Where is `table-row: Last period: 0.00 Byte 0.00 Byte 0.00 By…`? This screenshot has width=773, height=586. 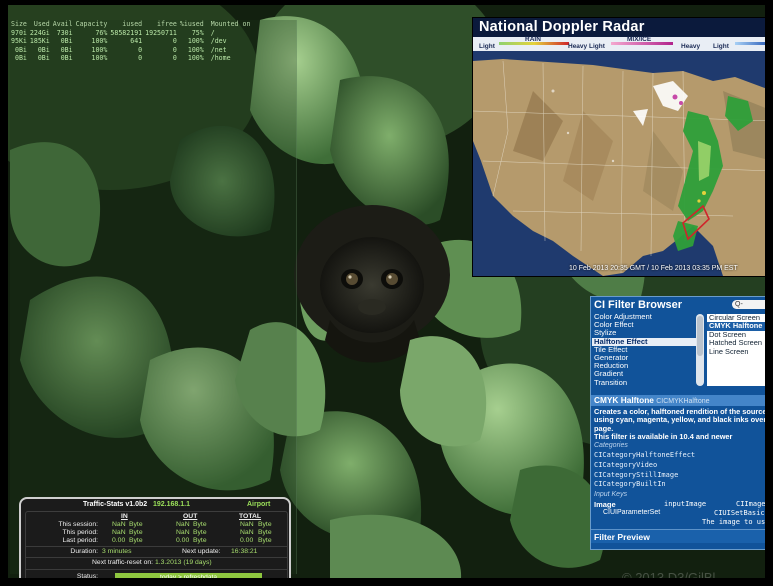
table-row: Last period: 0.00 Byte 0.00 Byte 0.00 By… is located at coordinates (156, 541).